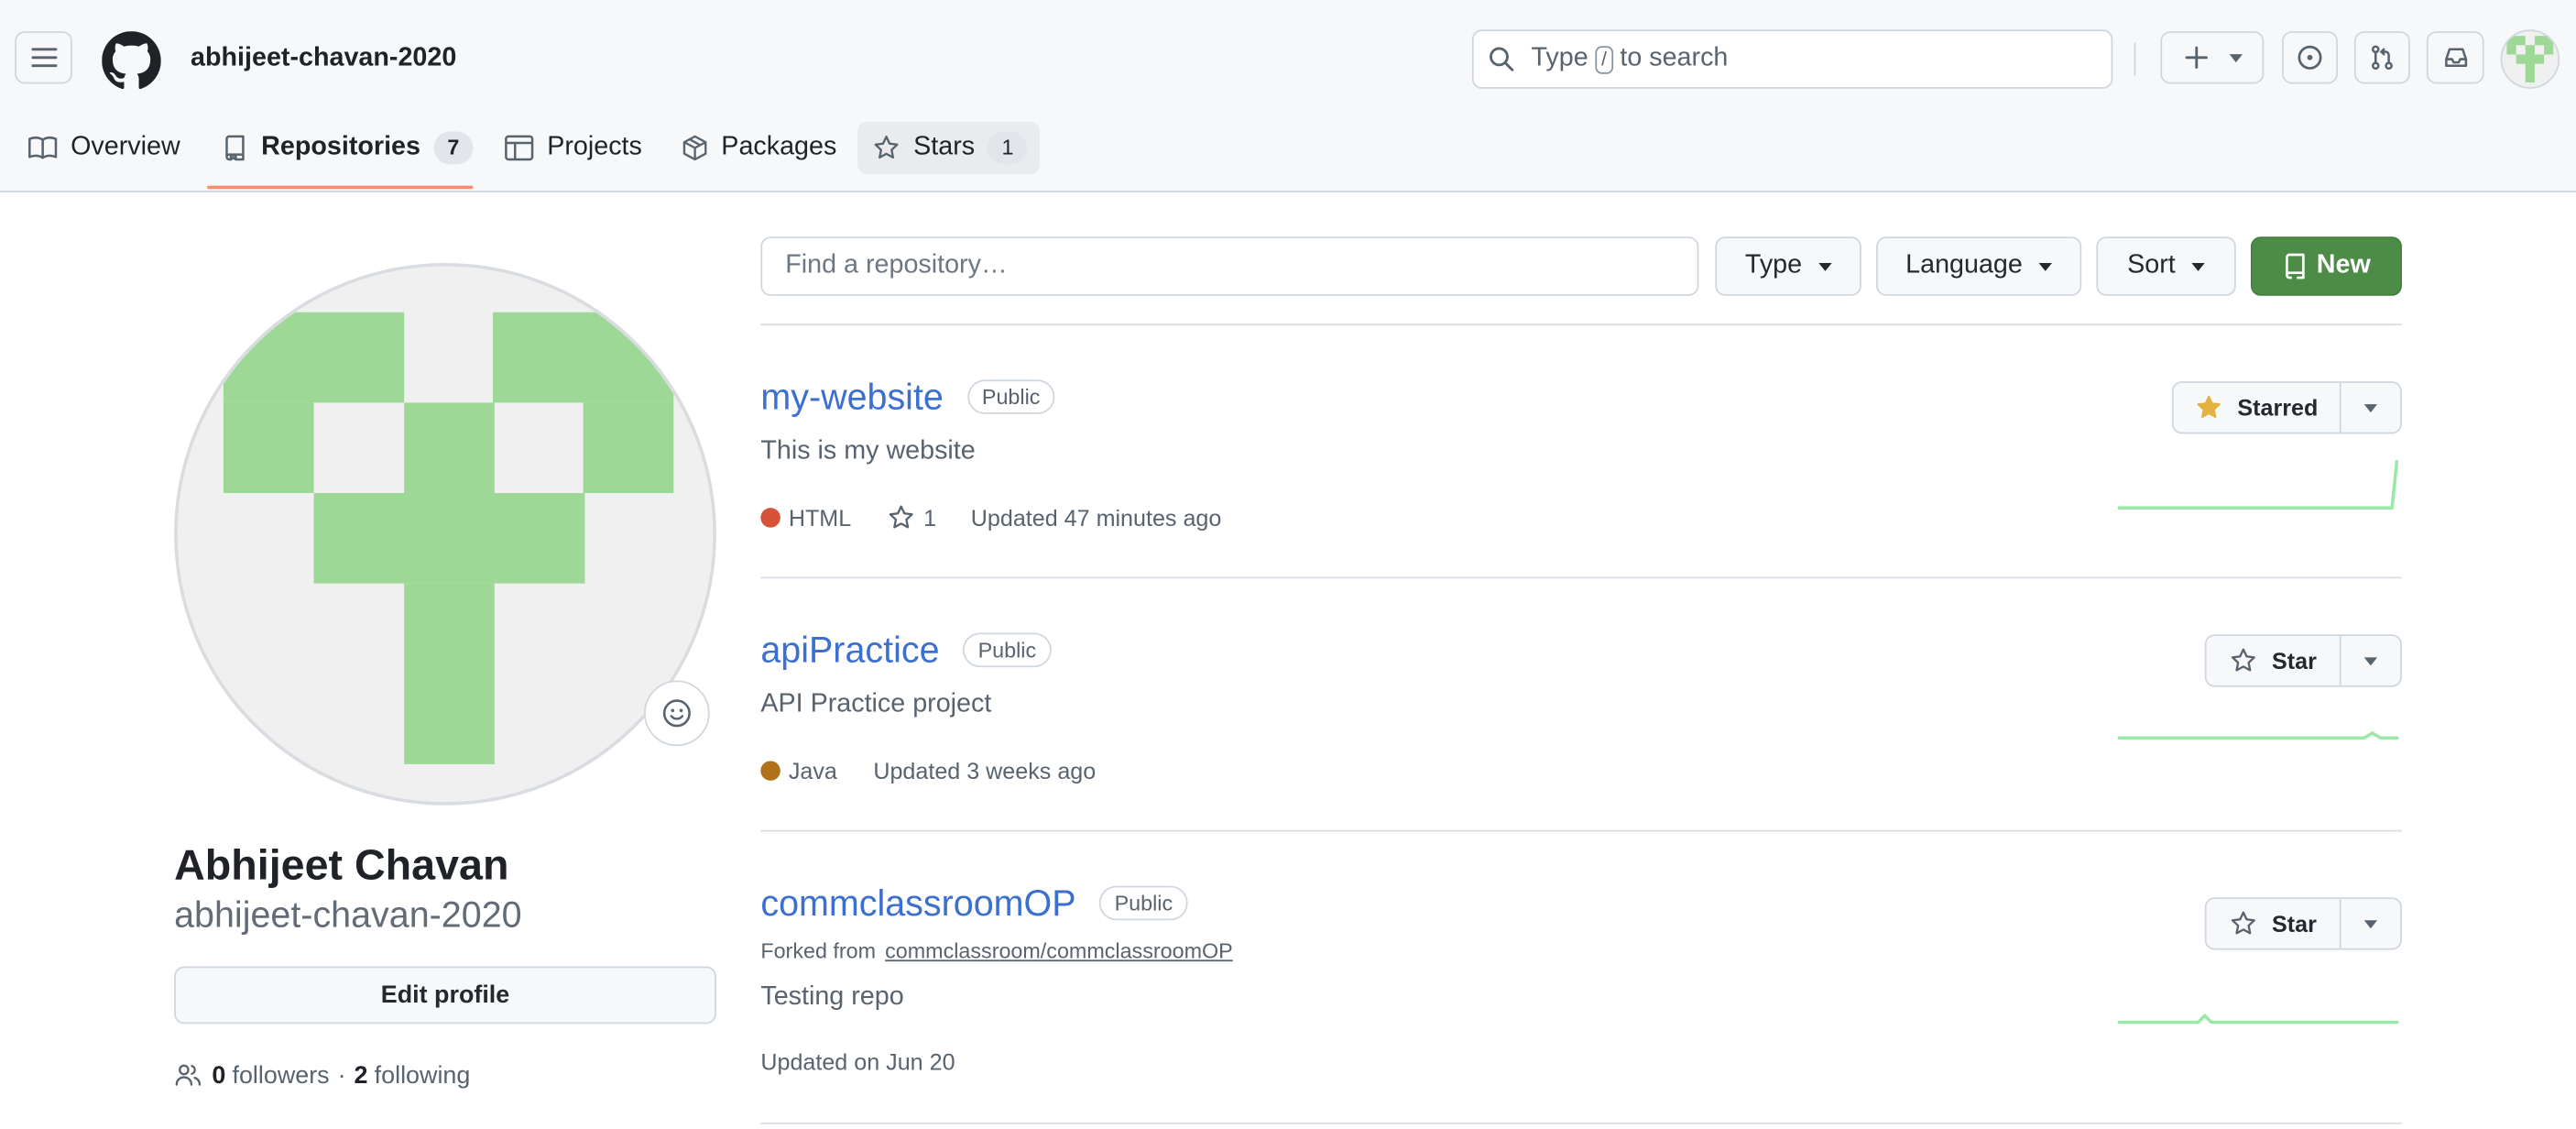  I want to click on identicon-icon, so click(2530, 59).